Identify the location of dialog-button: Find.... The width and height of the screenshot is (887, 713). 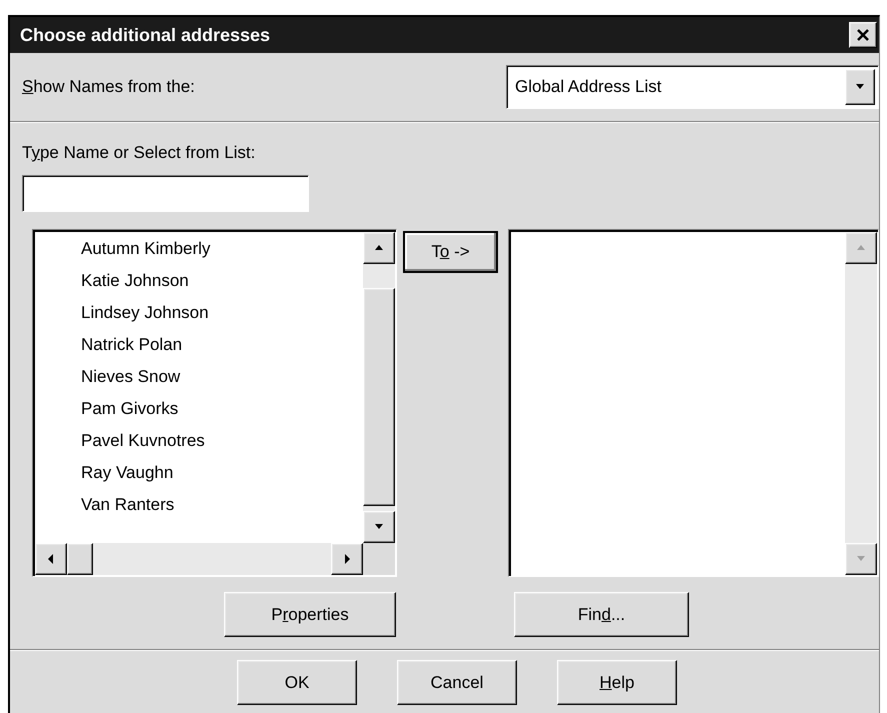
(601, 614).